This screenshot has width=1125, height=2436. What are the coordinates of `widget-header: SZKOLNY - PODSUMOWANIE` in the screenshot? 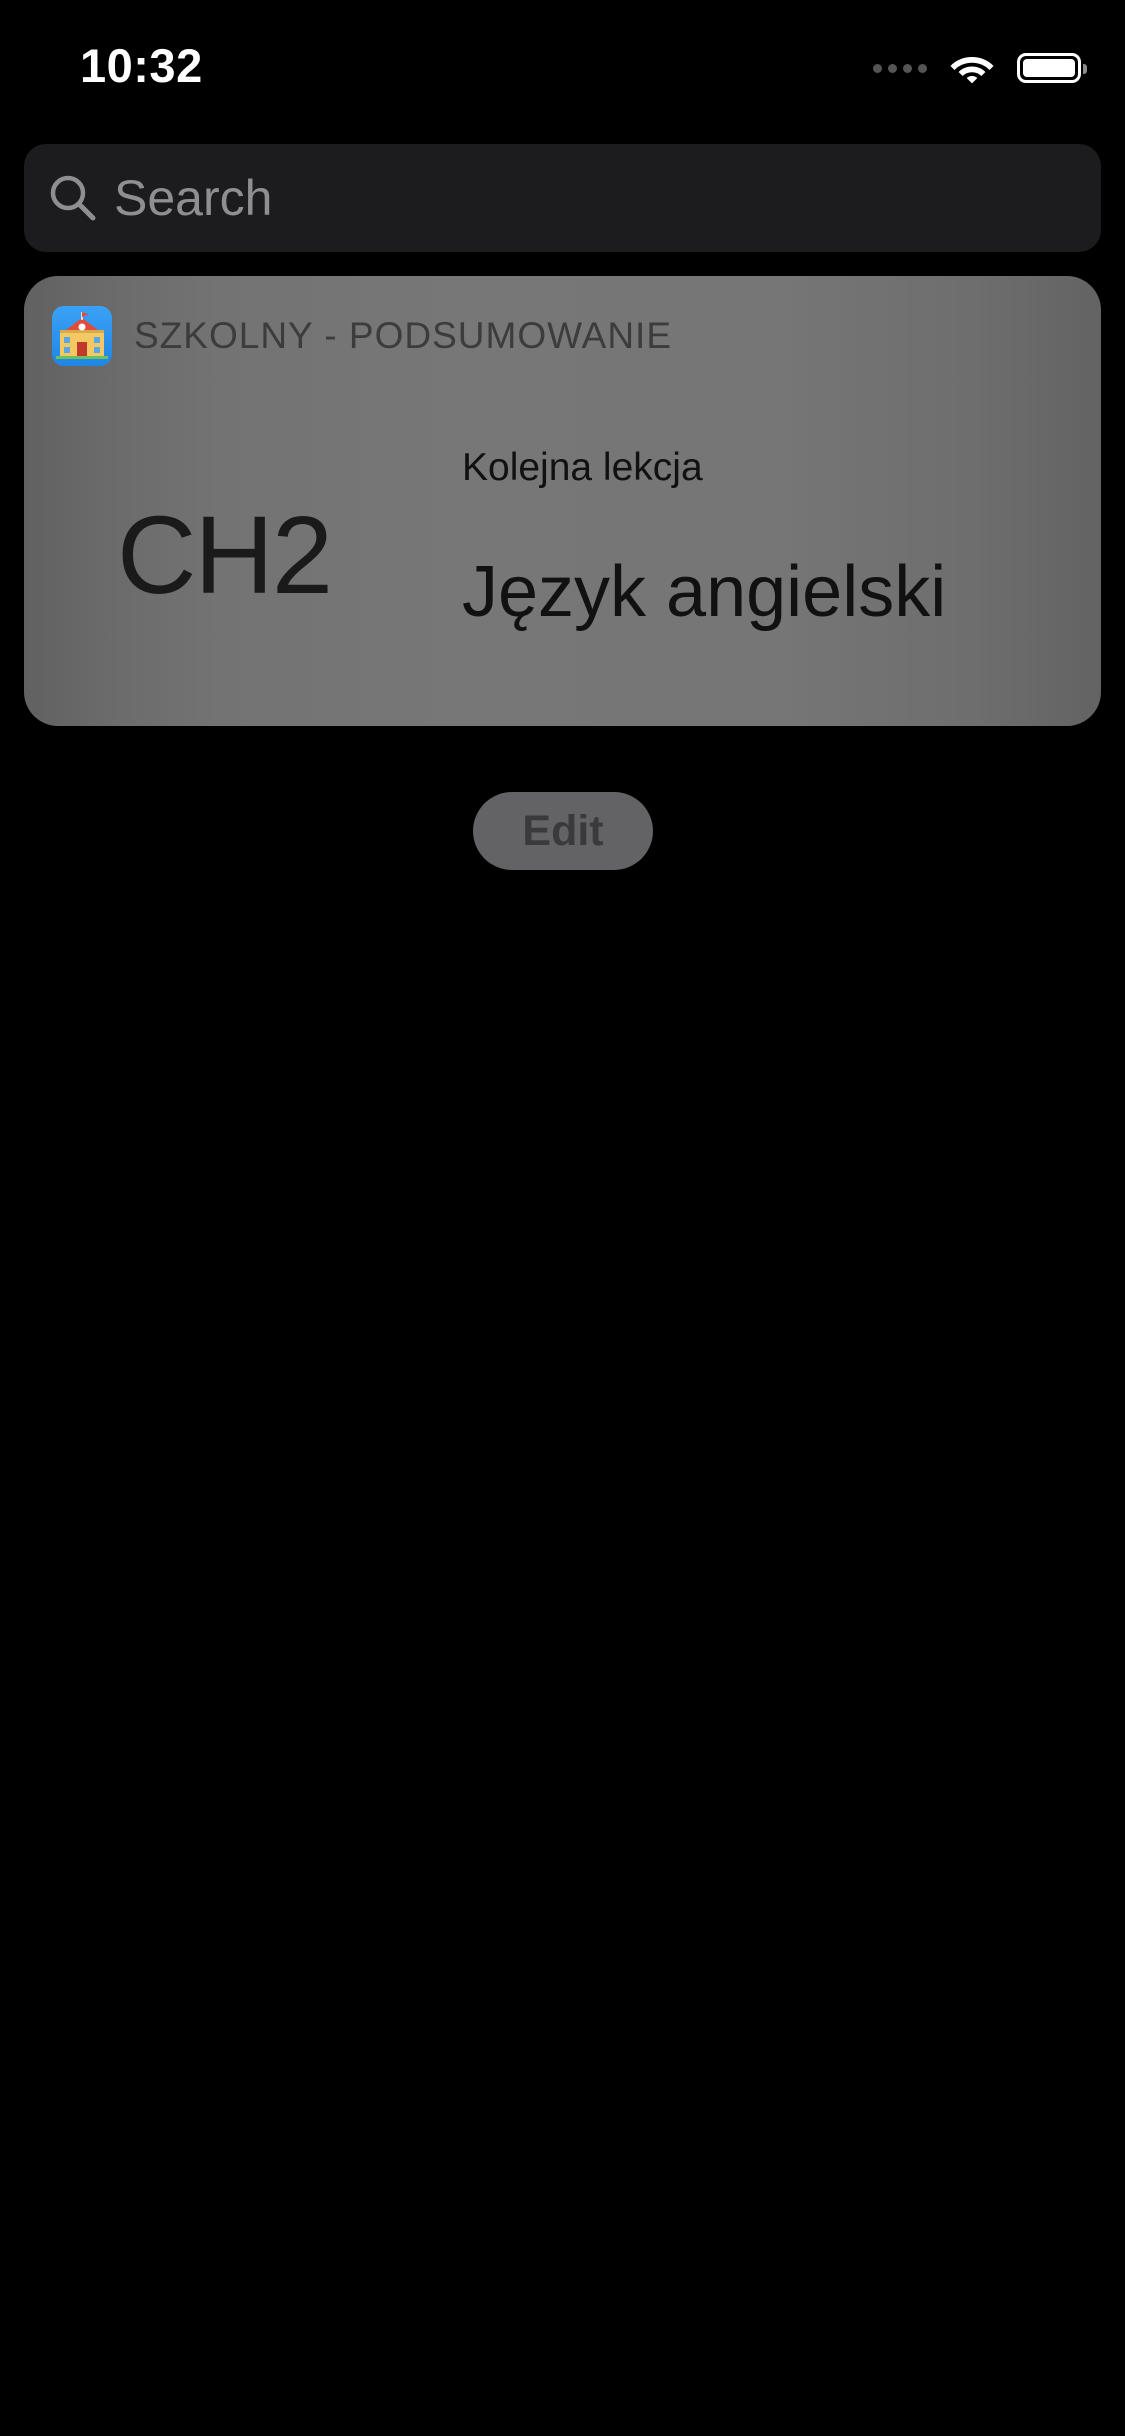 It's located at (362, 336).